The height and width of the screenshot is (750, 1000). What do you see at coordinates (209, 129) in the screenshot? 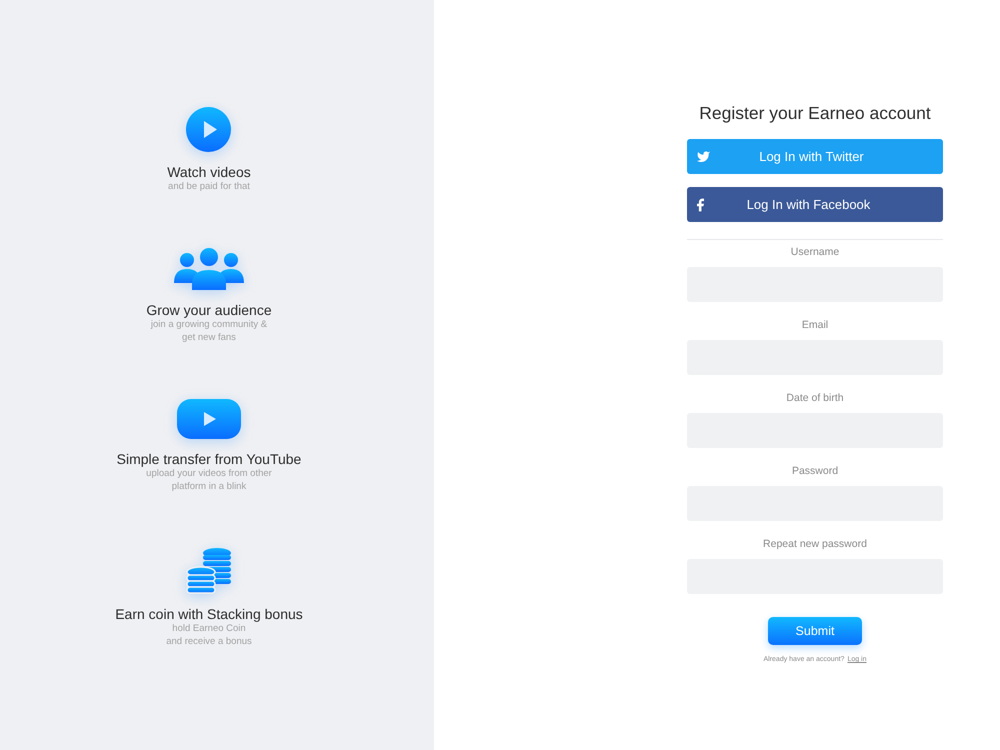
I see `play-circle-icon` at bounding box center [209, 129].